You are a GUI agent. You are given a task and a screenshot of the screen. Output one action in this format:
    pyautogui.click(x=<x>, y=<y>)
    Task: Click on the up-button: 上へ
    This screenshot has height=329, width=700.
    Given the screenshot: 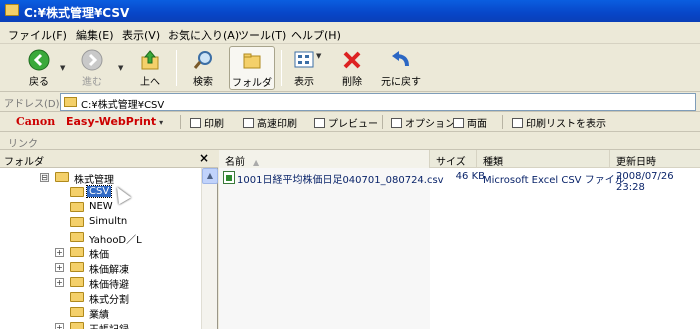 What is the action you would take?
    pyautogui.click(x=150, y=68)
    